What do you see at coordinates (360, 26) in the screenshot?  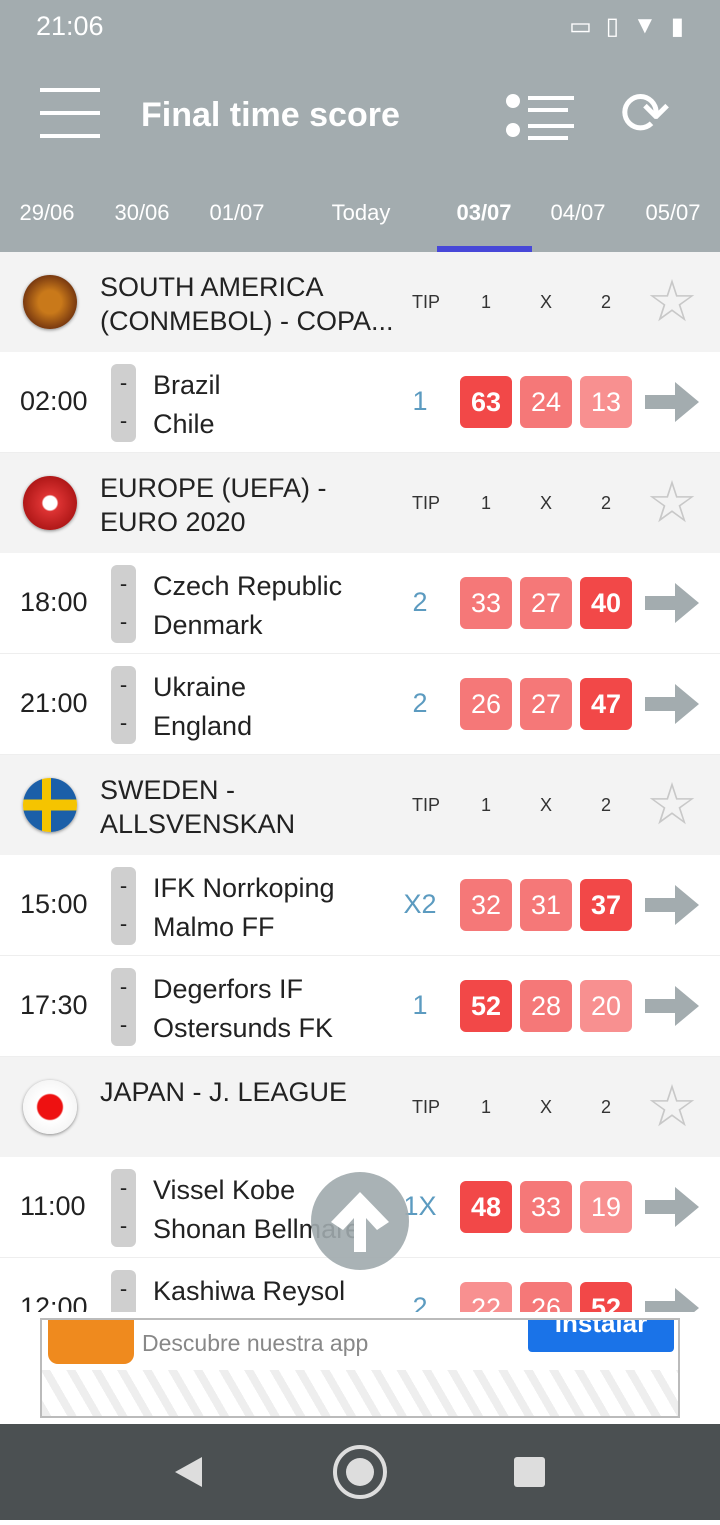 I see `status-bar: 21:06 ▭ ▯ ▼ ▮` at bounding box center [360, 26].